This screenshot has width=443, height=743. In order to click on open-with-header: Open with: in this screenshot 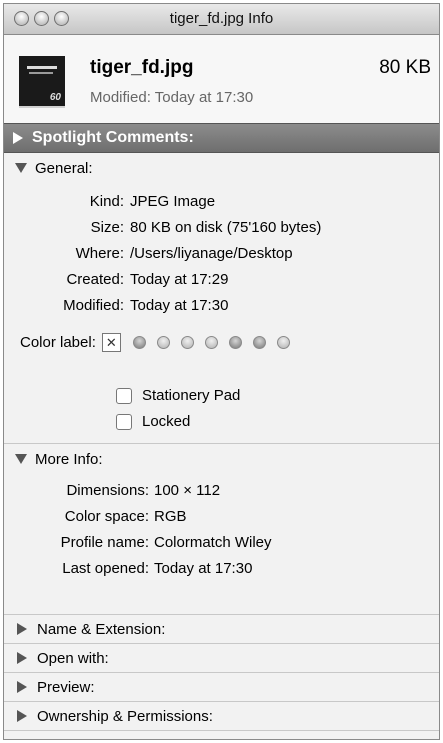, I will do `click(221, 658)`.